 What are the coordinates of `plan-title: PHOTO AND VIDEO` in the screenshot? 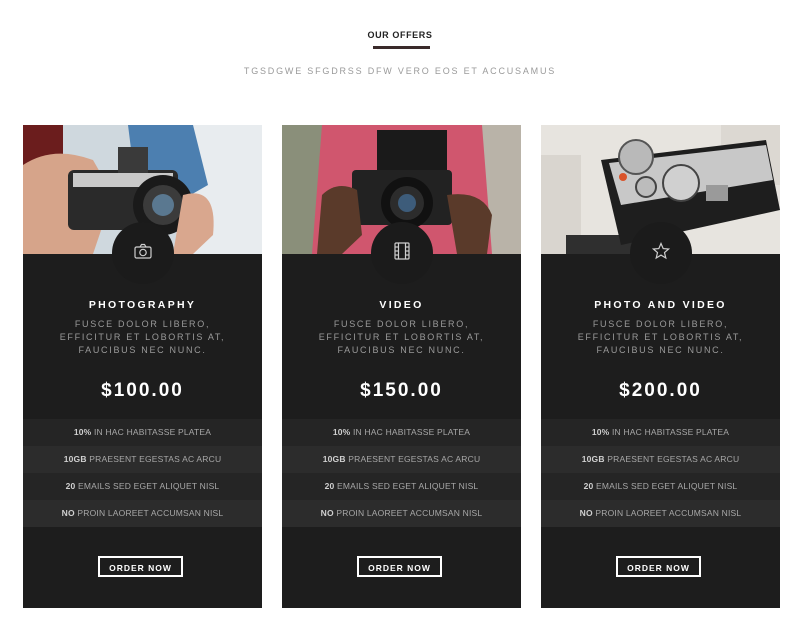 It's located at (660, 305).